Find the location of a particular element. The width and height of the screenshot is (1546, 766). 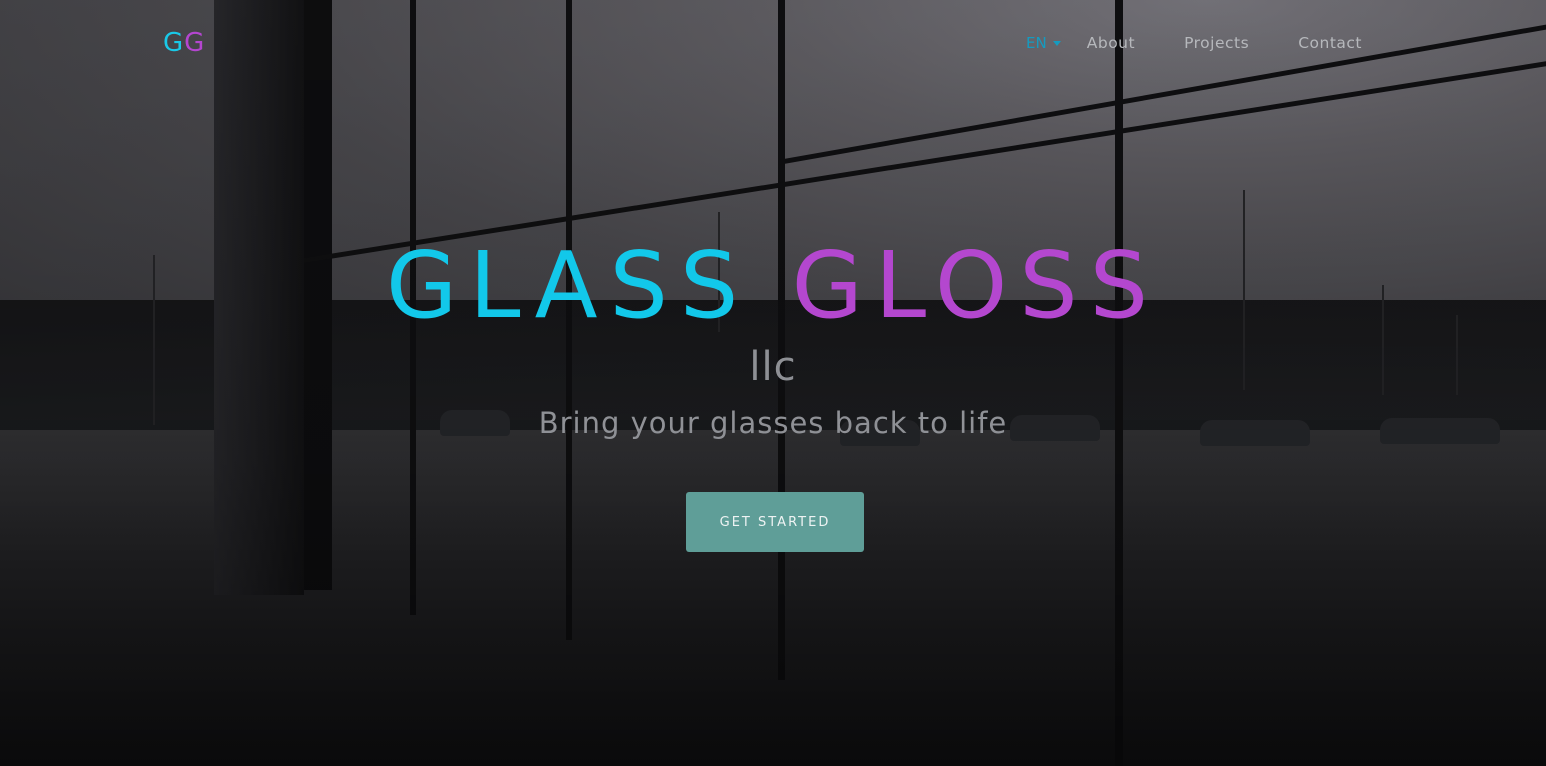

hero-subtitle: llc is located at coordinates (773, 367).